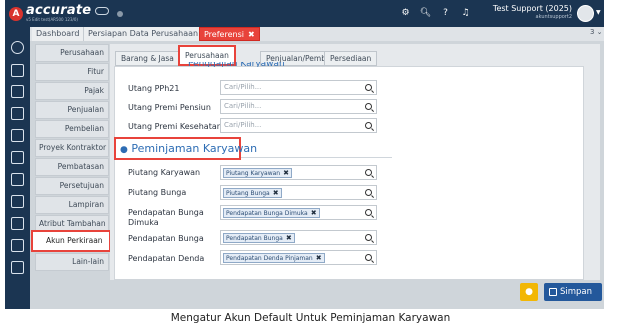 This screenshot has width=621, height=333. What do you see at coordinates (298, 237) in the screenshot?
I see `pendapatan-bunga-field: Pendapatan Bunga ✖` at bounding box center [298, 237].